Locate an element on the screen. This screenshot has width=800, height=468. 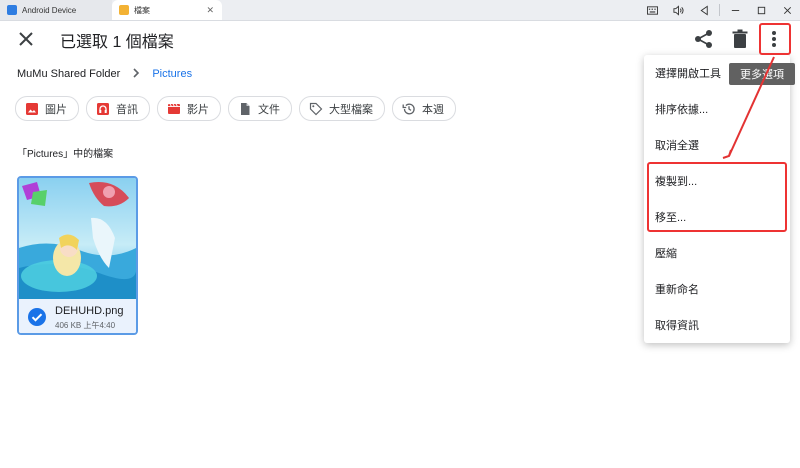
chip-documents: 文件 is located at coordinates (260, 108).